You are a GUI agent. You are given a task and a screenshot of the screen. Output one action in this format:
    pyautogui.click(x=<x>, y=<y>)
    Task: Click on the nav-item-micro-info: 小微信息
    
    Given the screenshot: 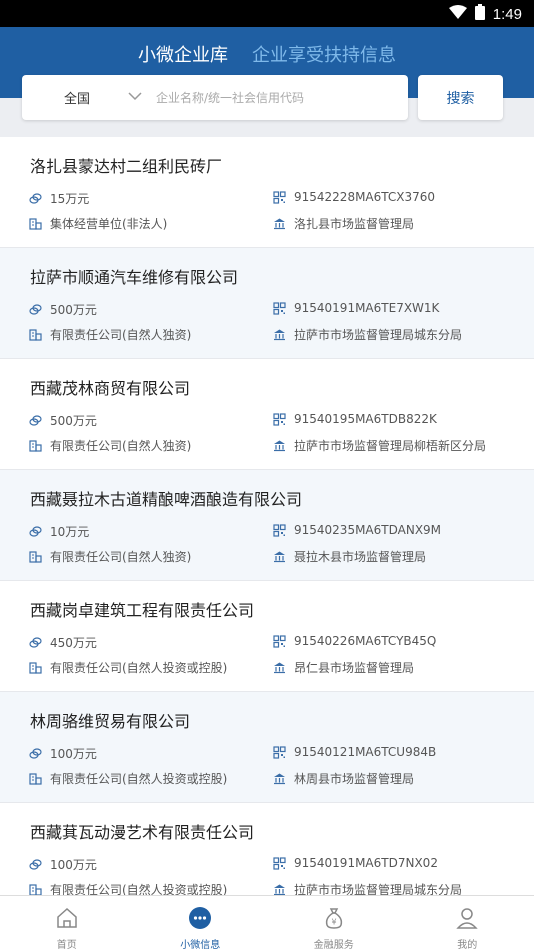 What is the action you would take?
    pyautogui.click(x=201, y=922)
    